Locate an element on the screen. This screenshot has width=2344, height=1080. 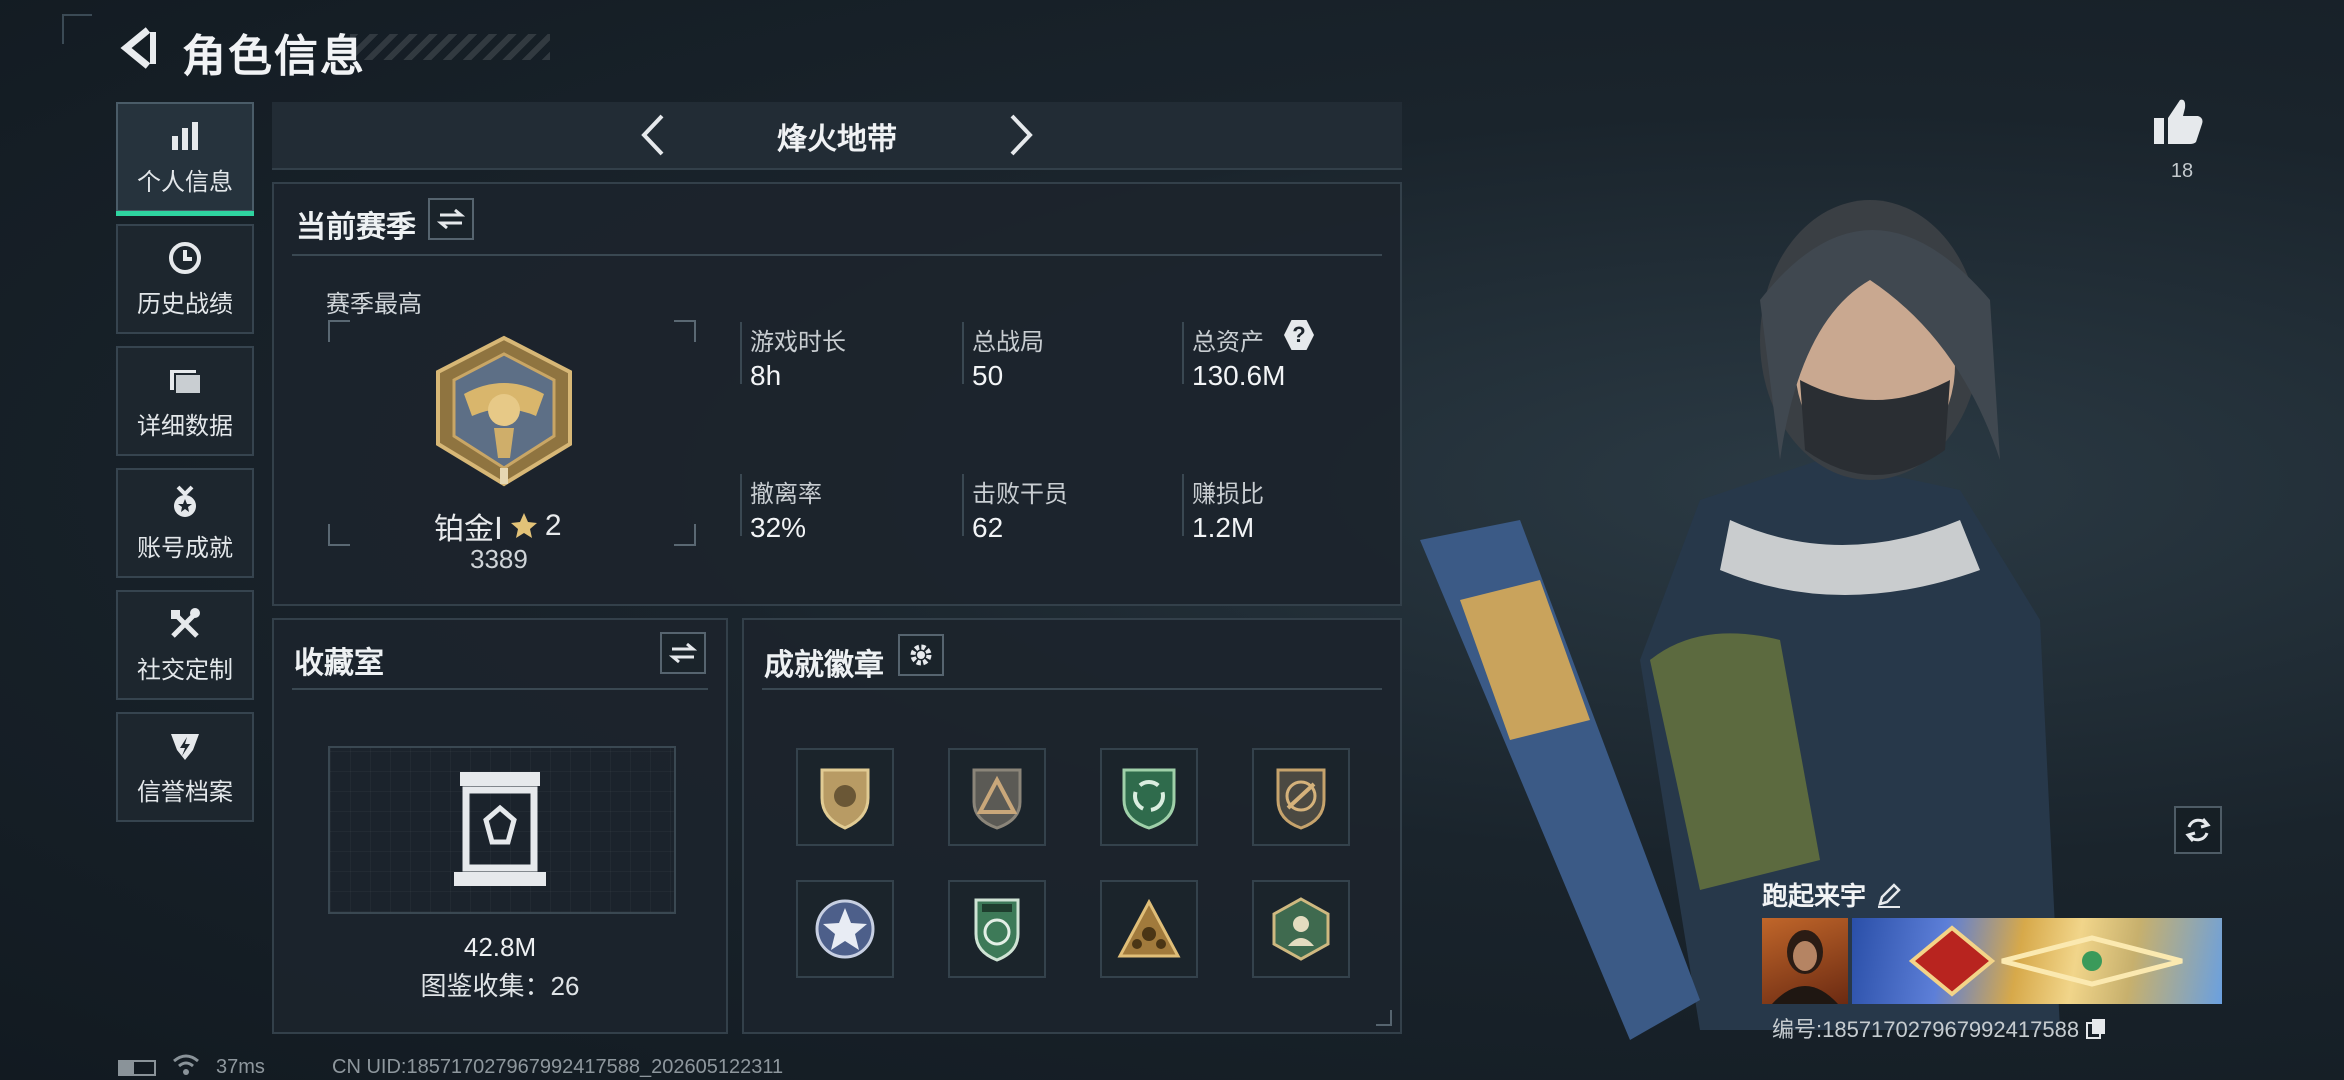
triangle-shield-badge-icon is located at coordinates (997, 799).